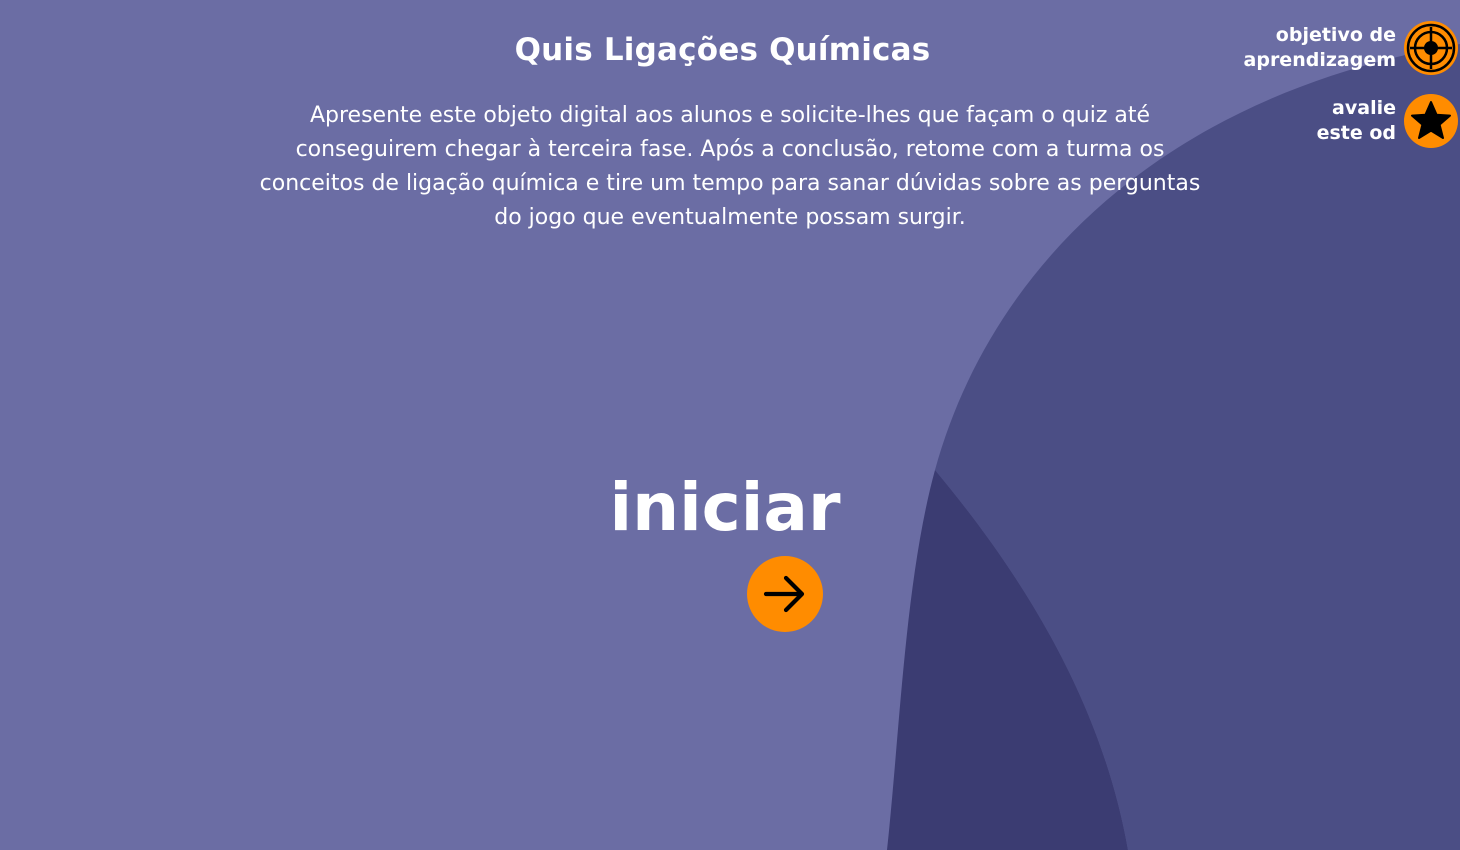  Describe the element at coordinates (1431, 121) in the screenshot. I see `star-icon` at that location.